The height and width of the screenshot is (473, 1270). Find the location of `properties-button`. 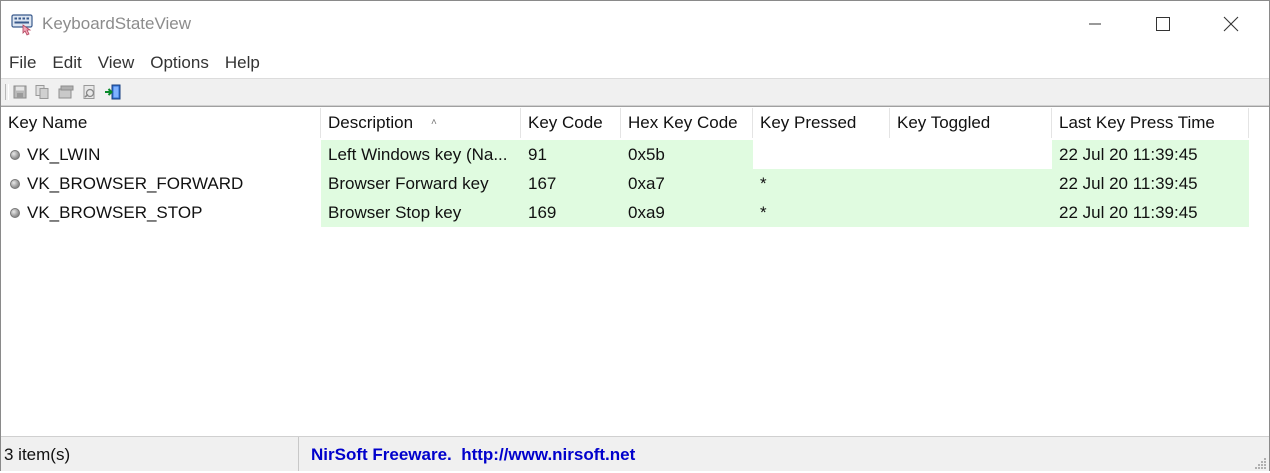

properties-button is located at coordinates (66, 92).